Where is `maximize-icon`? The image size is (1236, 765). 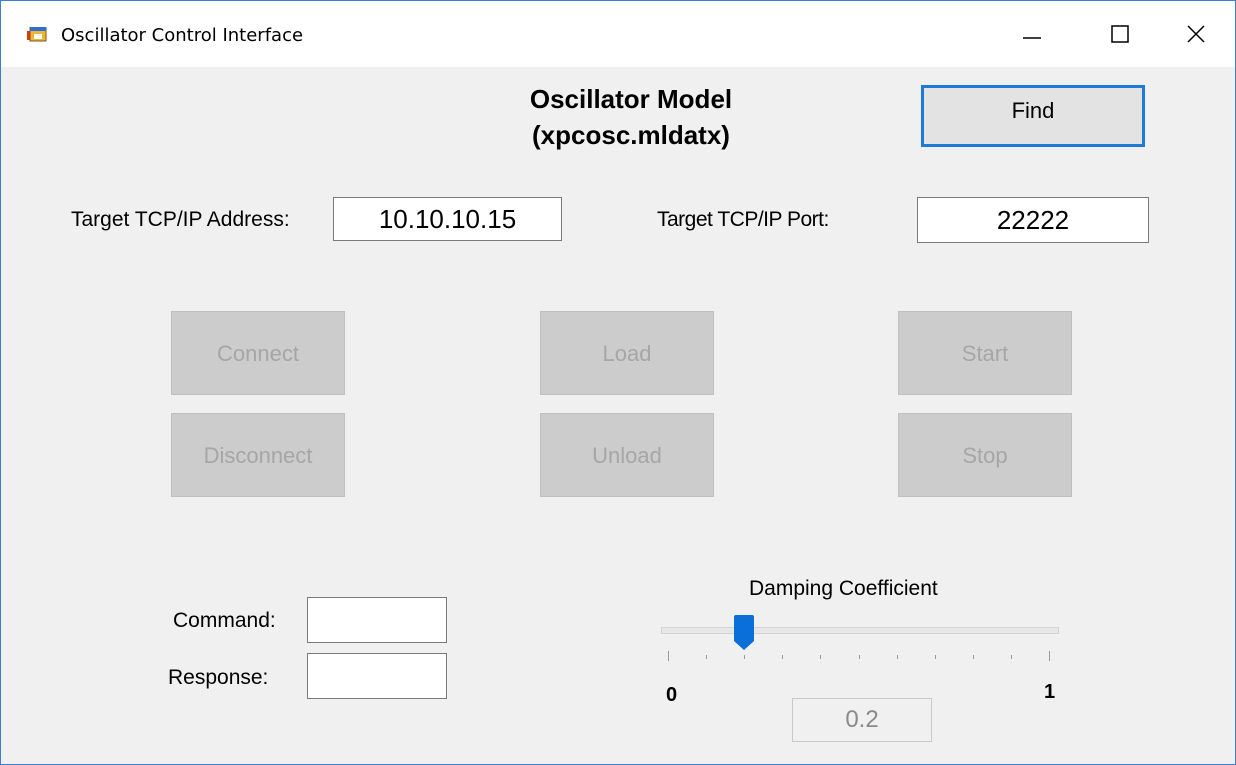 maximize-icon is located at coordinates (1120, 34).